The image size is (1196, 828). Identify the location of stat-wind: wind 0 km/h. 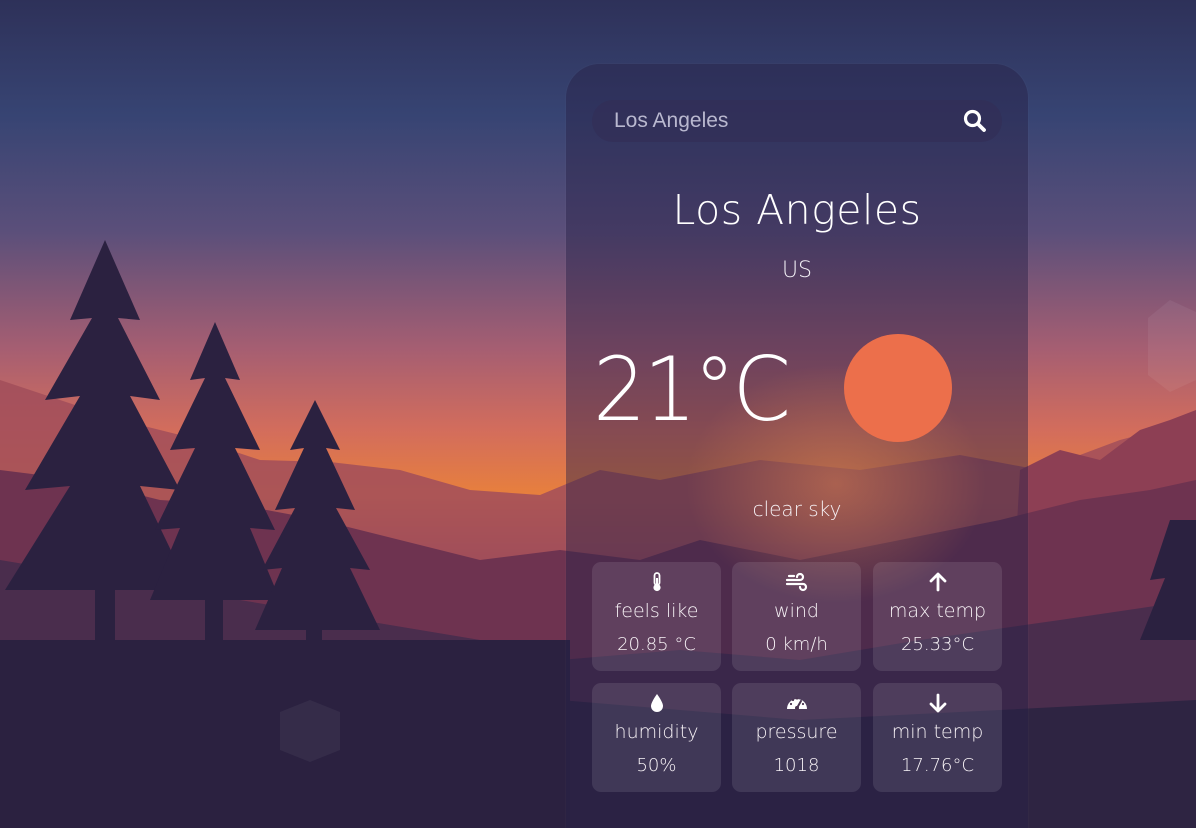
(796, 616).